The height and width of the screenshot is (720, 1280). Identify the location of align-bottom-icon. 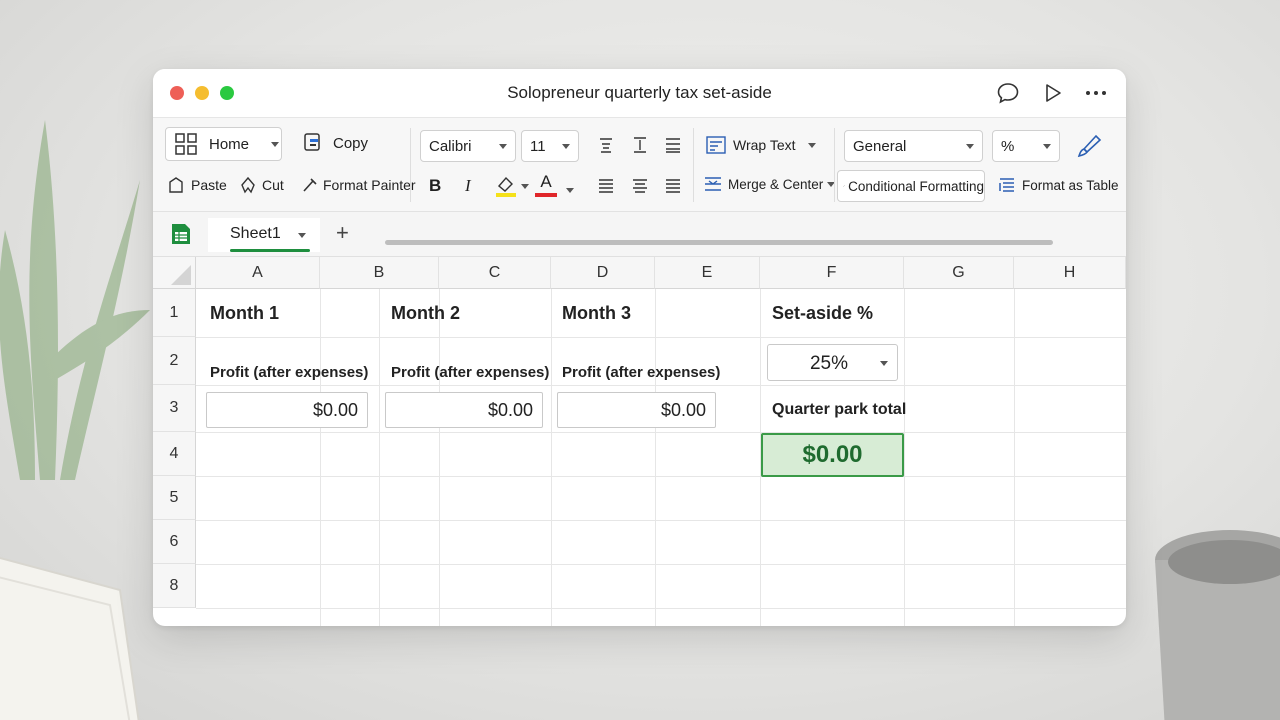
(673, 145).